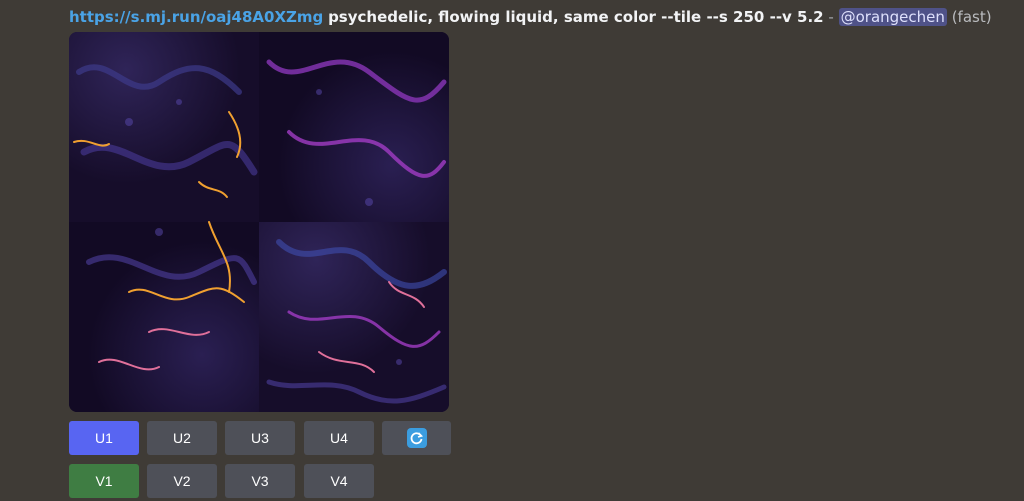  What do you see at coordinates (104, 438) in the screenshot?
I see `upscale-button-1: U1` at bounding box center [104, 438].